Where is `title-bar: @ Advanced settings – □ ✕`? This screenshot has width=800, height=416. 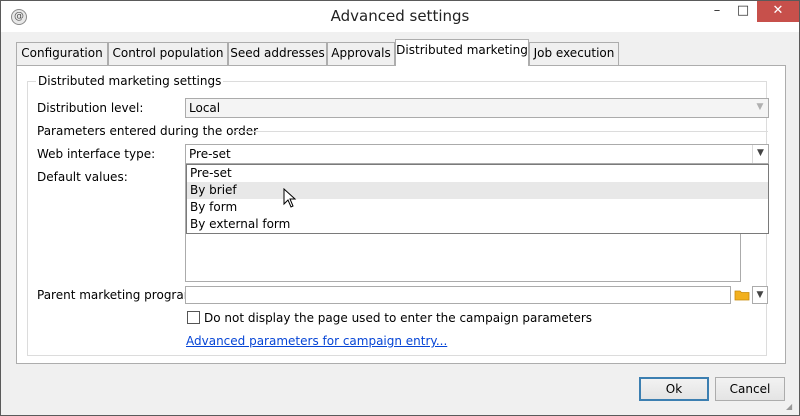
title-bar: @ Advanced settings – □ ✕ is located at coordinates (400, 16).